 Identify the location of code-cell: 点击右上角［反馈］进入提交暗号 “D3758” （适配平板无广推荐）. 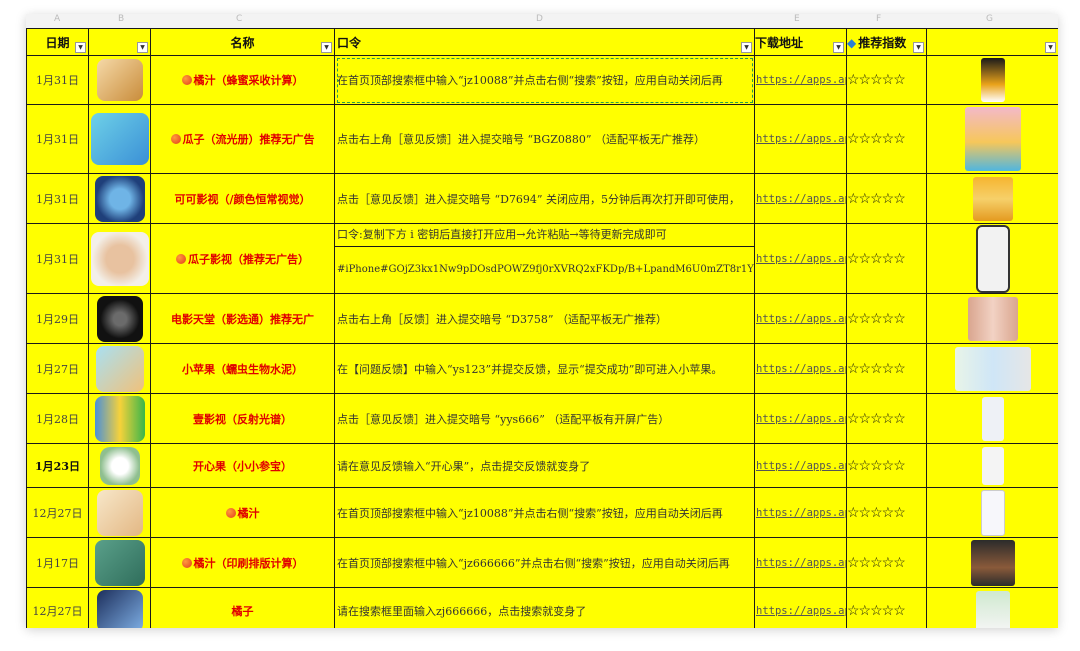
(544, 318).